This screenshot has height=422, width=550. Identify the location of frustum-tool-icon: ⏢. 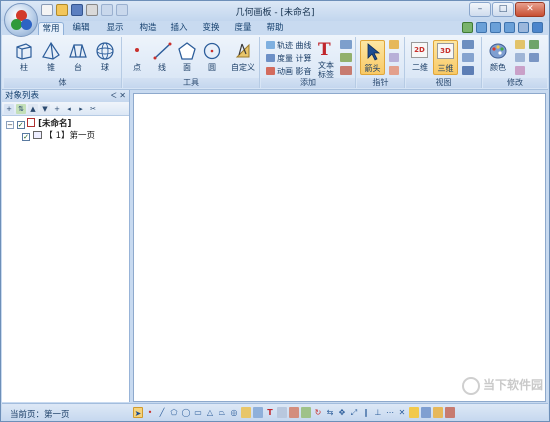
(222, 412).